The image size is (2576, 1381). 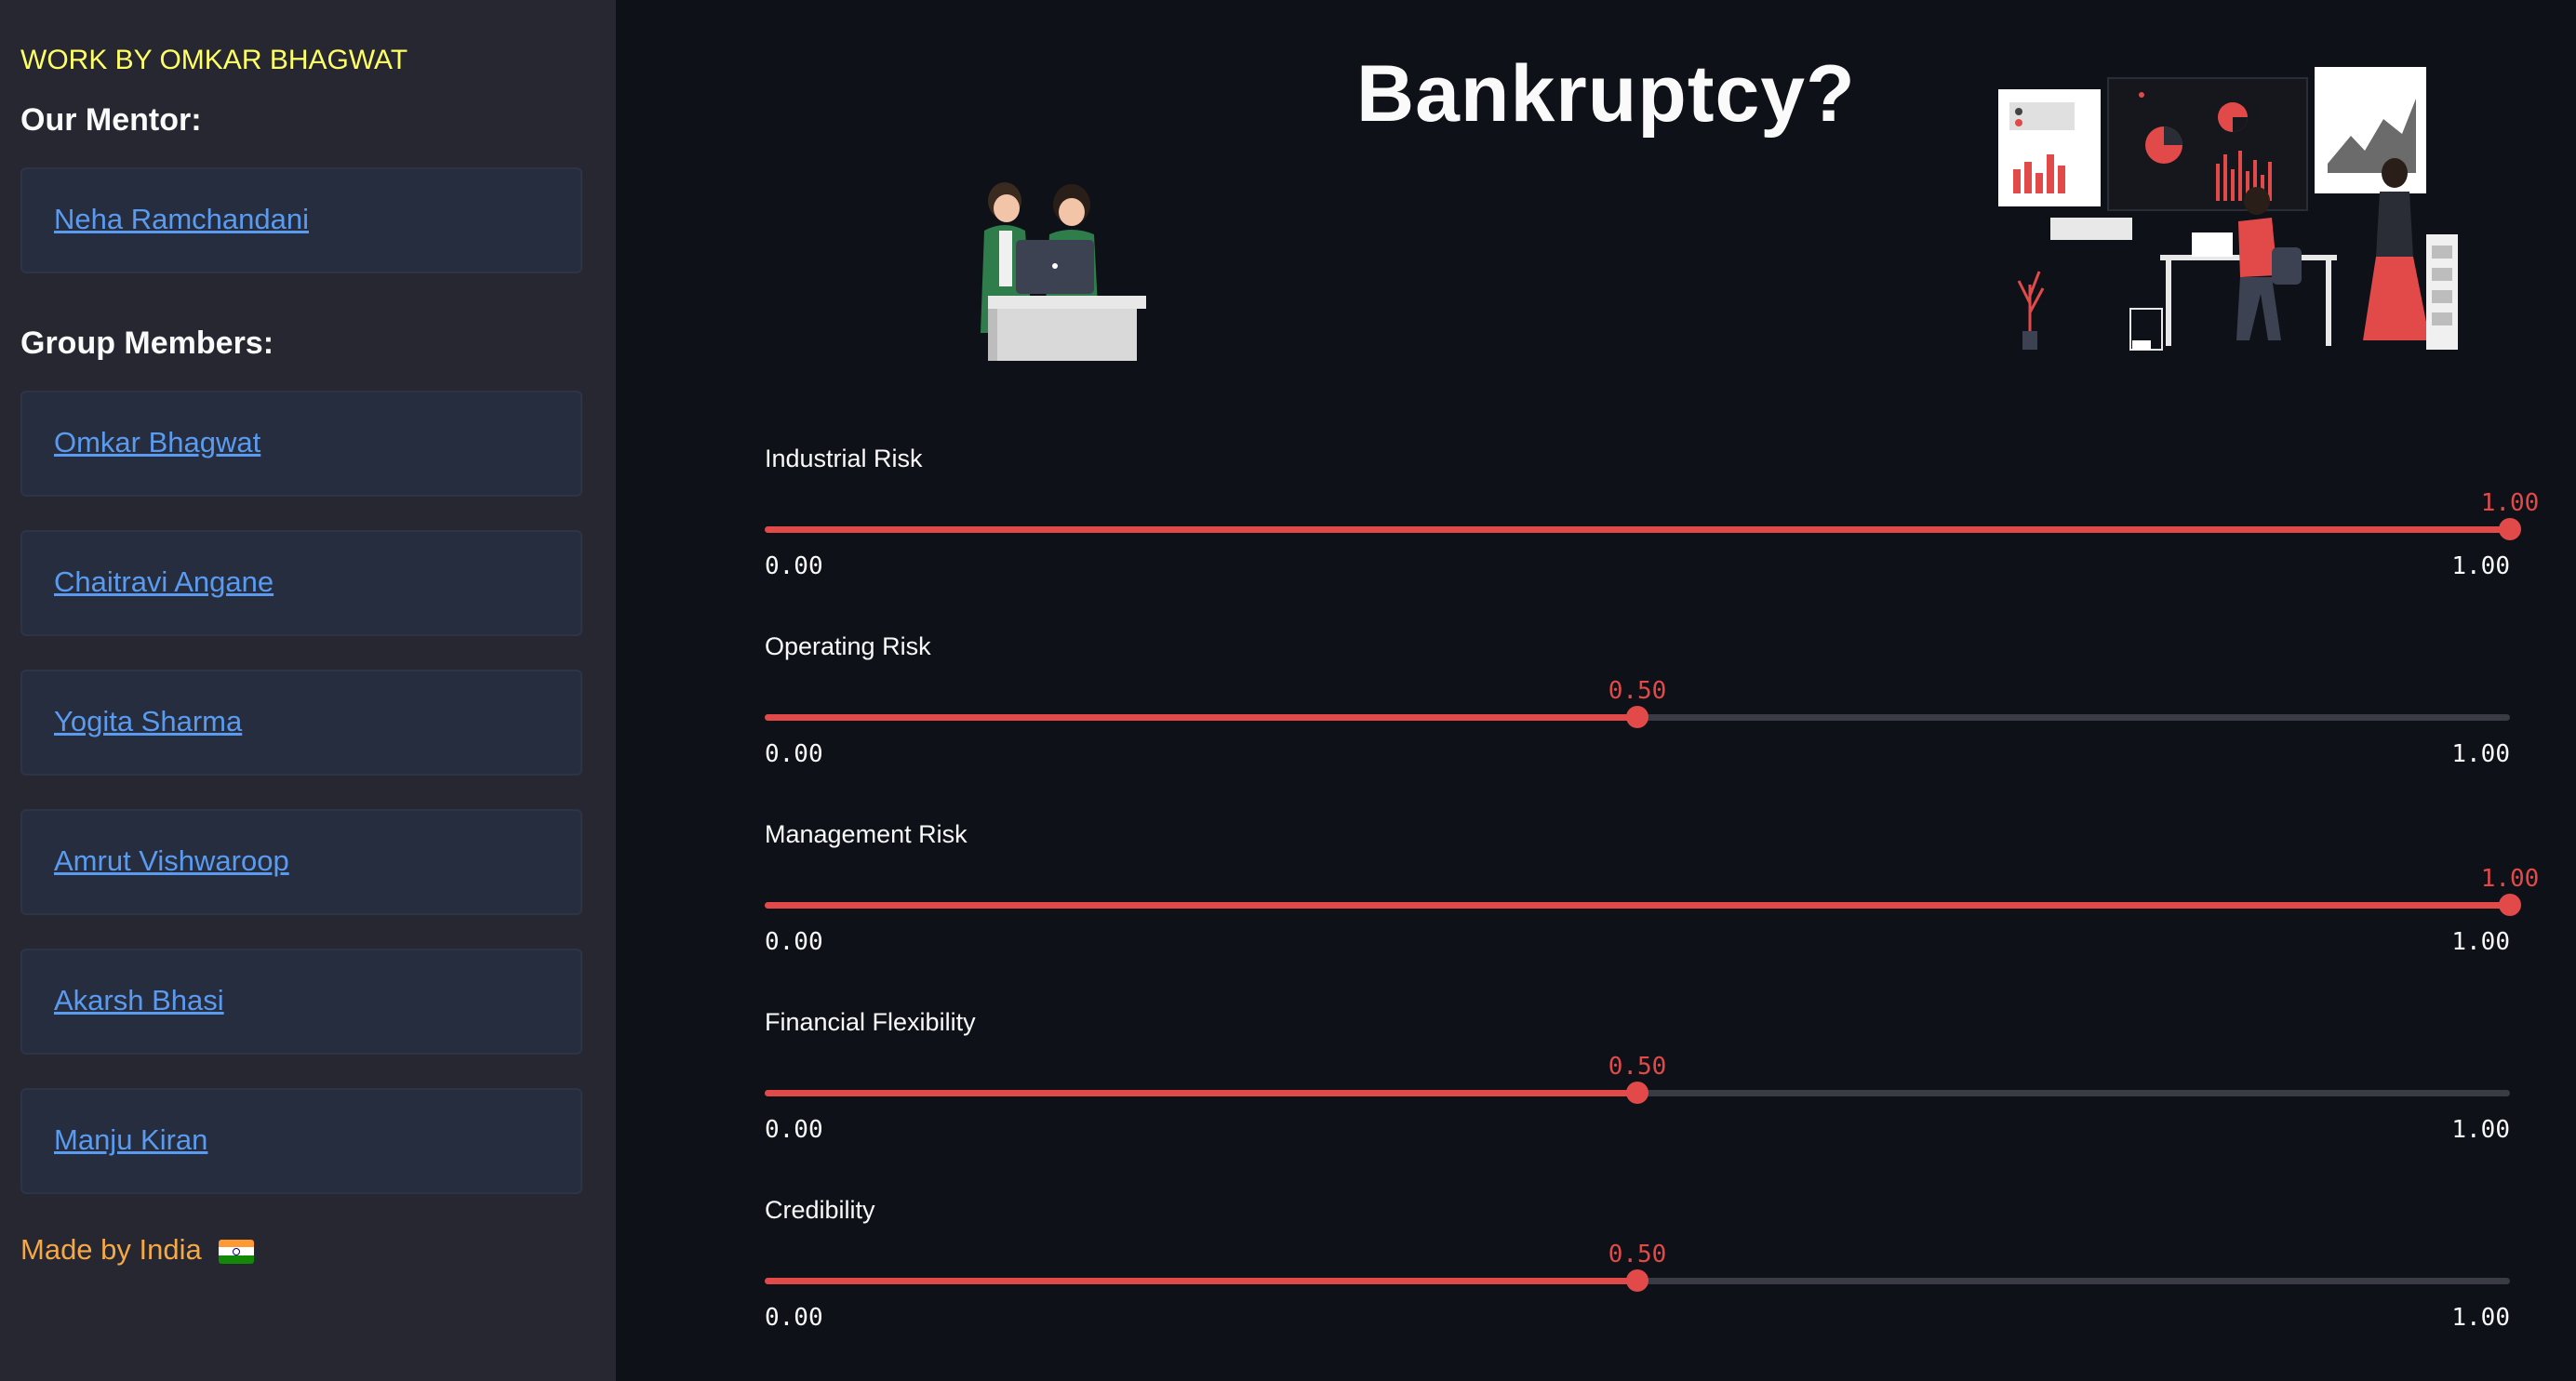 I want to click on member-link: Omkar Bhagwat, so click(x=157, y=443).